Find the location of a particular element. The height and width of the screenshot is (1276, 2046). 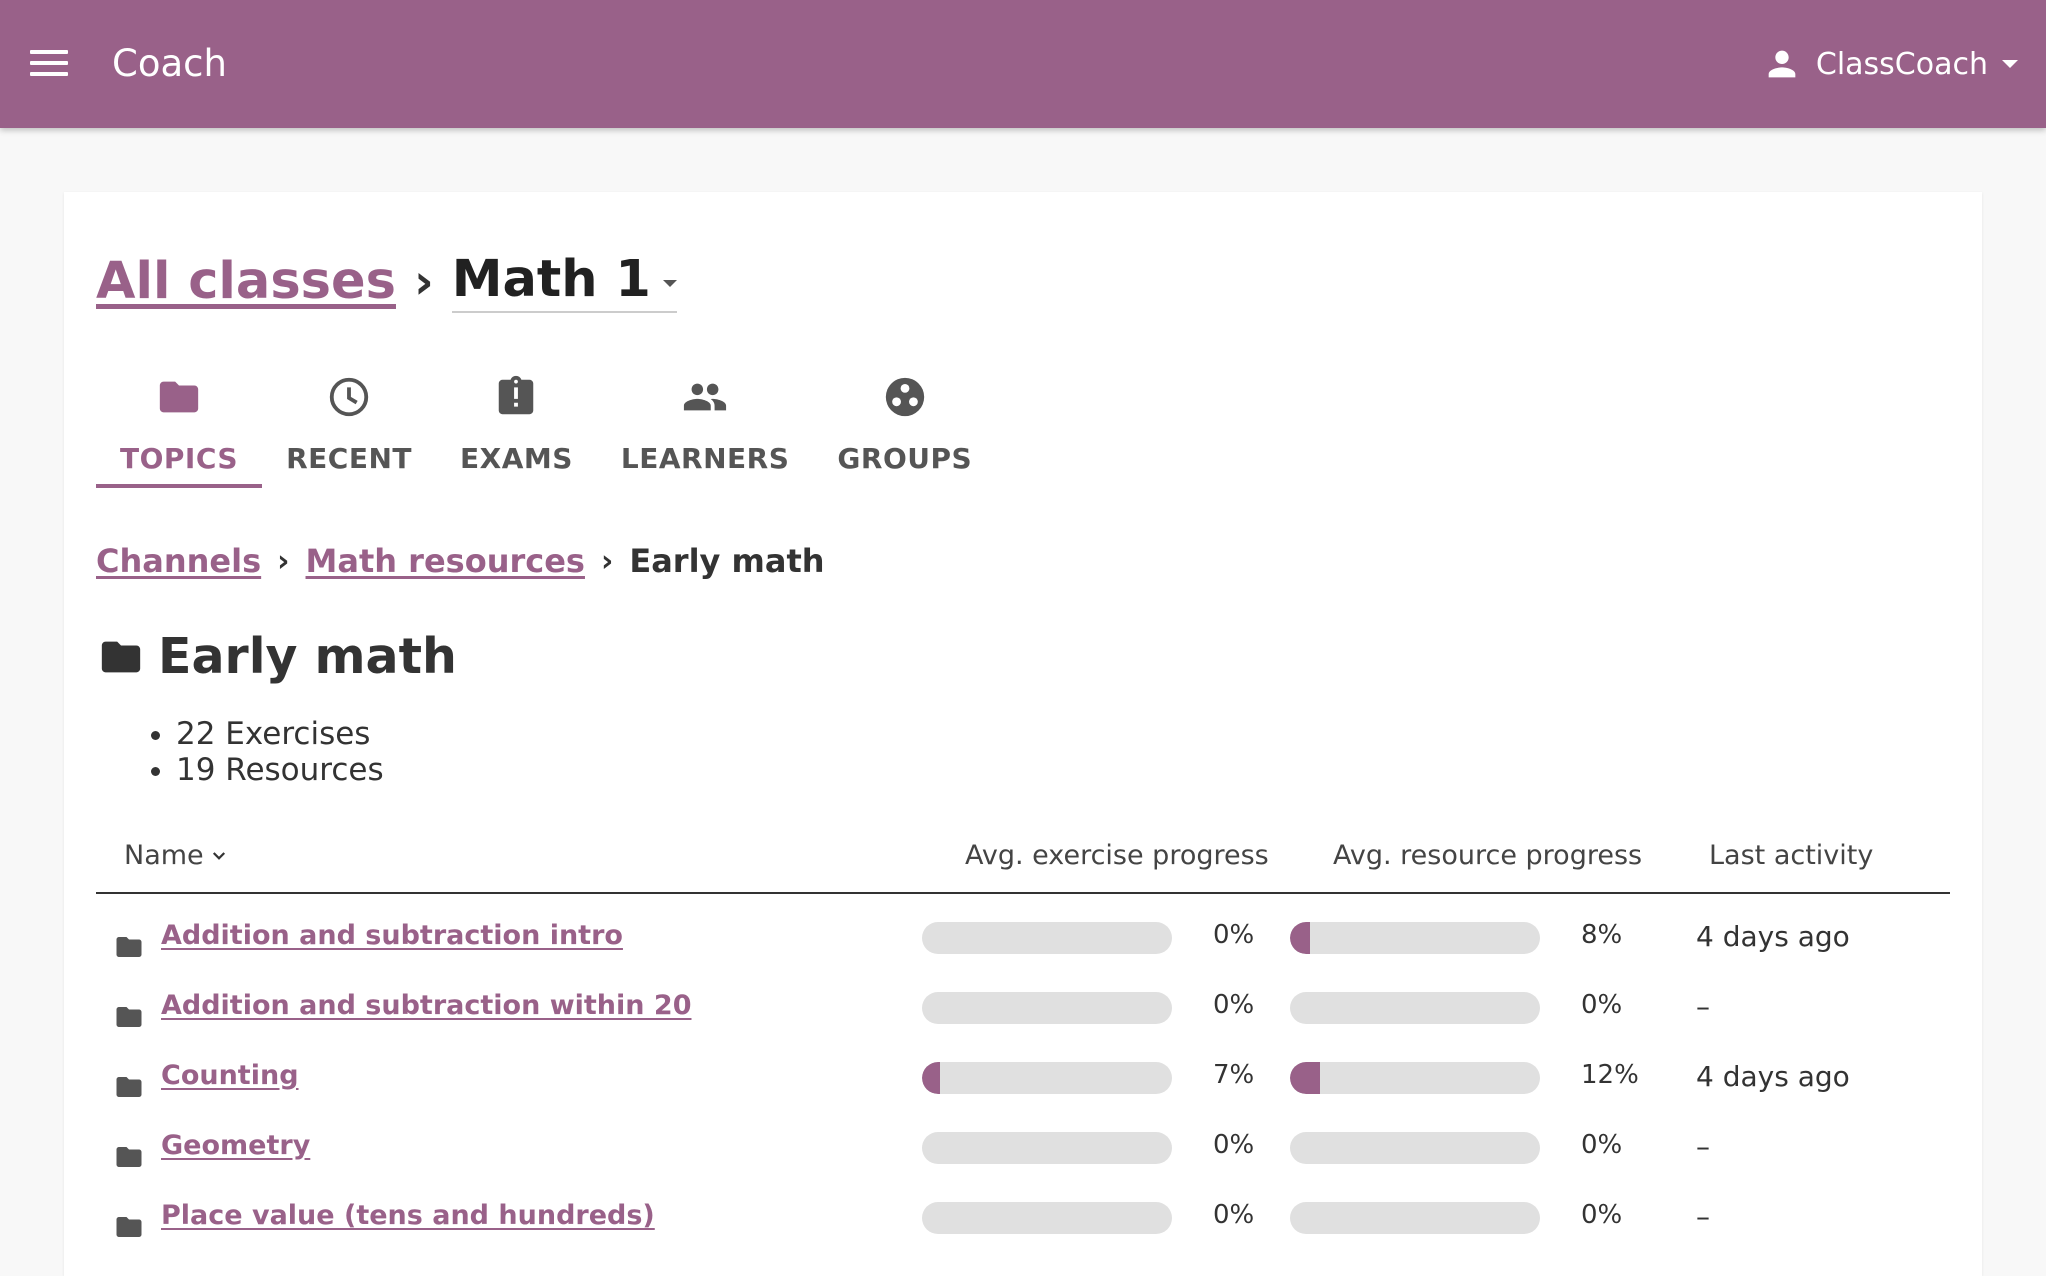

topic-link: Addition and subtraction intro is located at coordinates (392, 935).